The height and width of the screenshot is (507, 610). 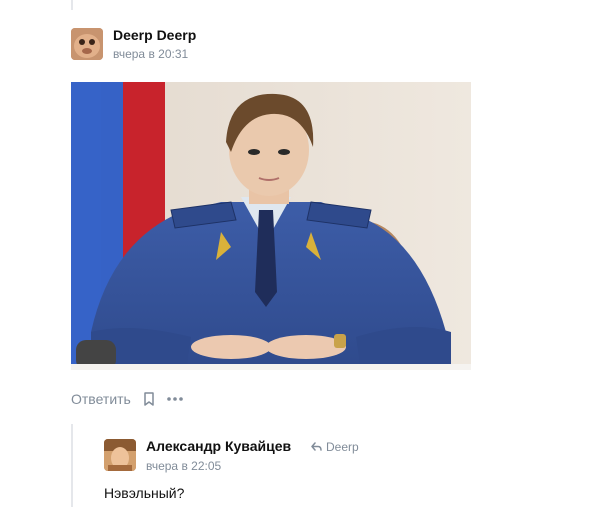 I want to click on bookmark-icon, so click(x=149, y=399).